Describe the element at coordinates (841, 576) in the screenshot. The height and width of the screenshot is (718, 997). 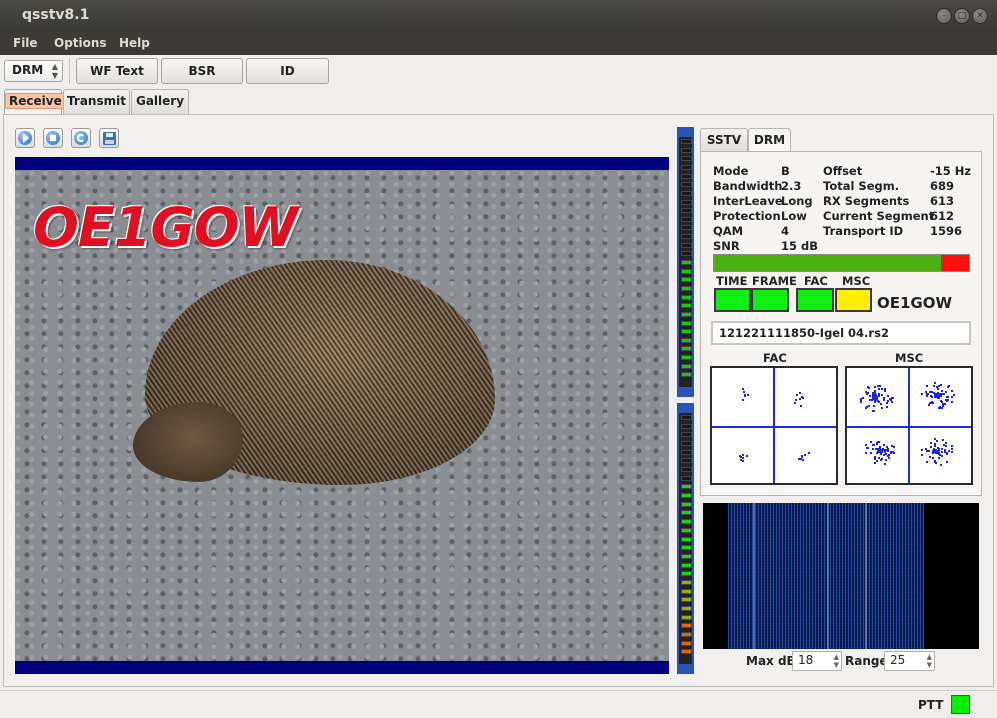
I see `waterfall-display` at that location.